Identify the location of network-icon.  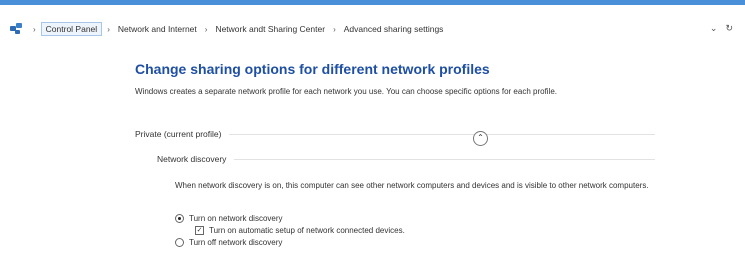
(17, 29).